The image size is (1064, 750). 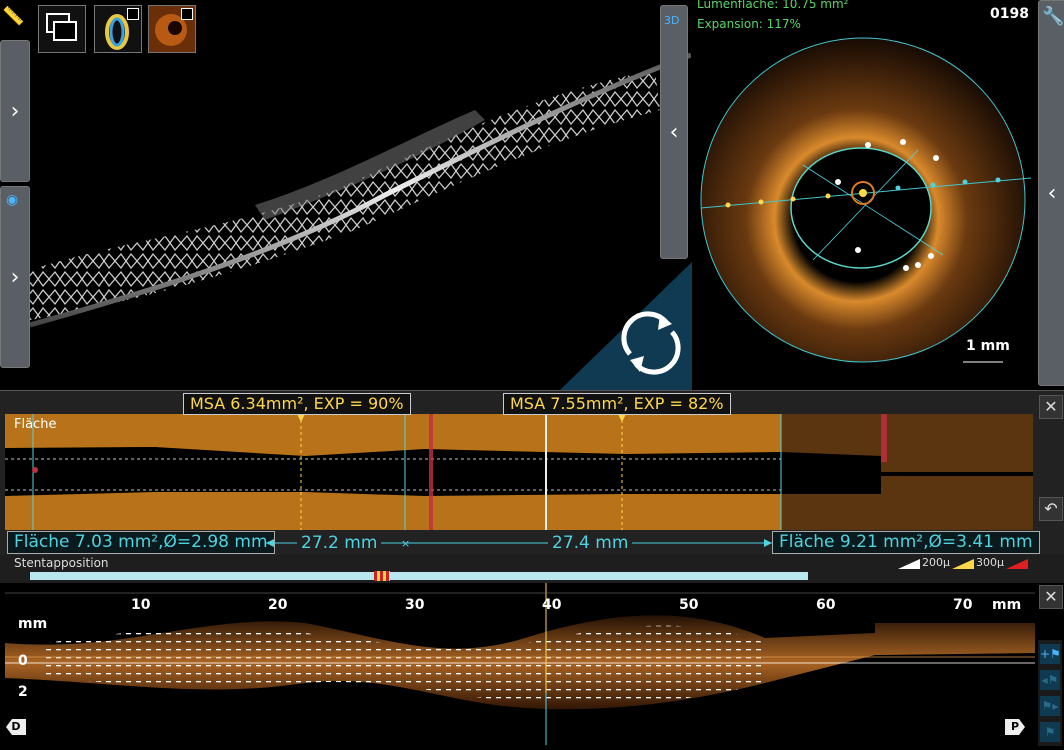 I want to click on prev-bookmark-button: ◂⚑, so click(x=1050, y=680).